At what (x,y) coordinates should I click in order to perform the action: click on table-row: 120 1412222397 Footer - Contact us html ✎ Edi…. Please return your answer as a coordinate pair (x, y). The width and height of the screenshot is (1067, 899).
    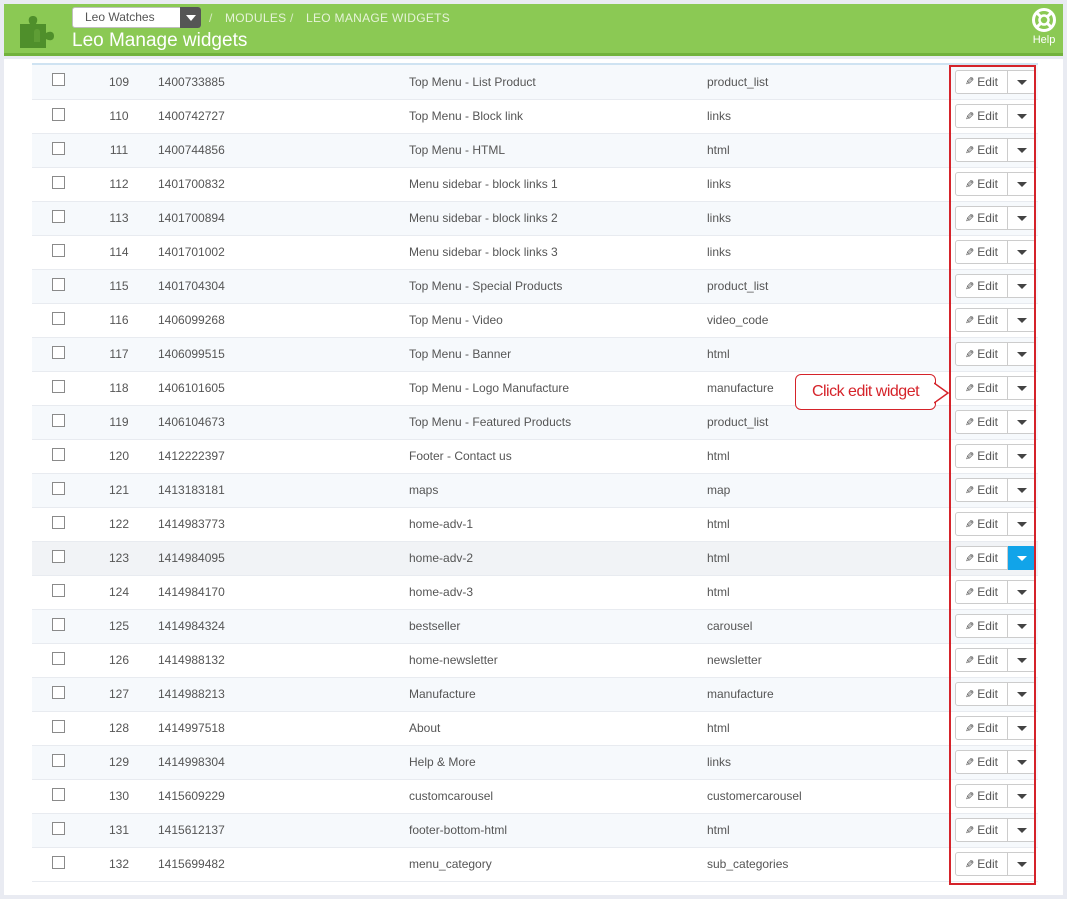
    Looking at the image, I should click on (535, 456).